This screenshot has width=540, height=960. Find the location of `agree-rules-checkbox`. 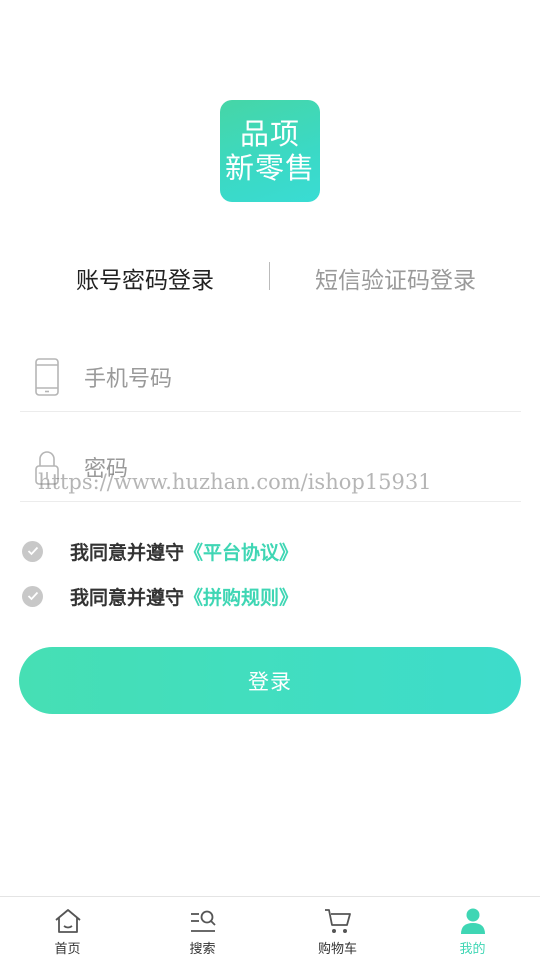

agree-rules-checkbox is located at coordinates (32, 596).